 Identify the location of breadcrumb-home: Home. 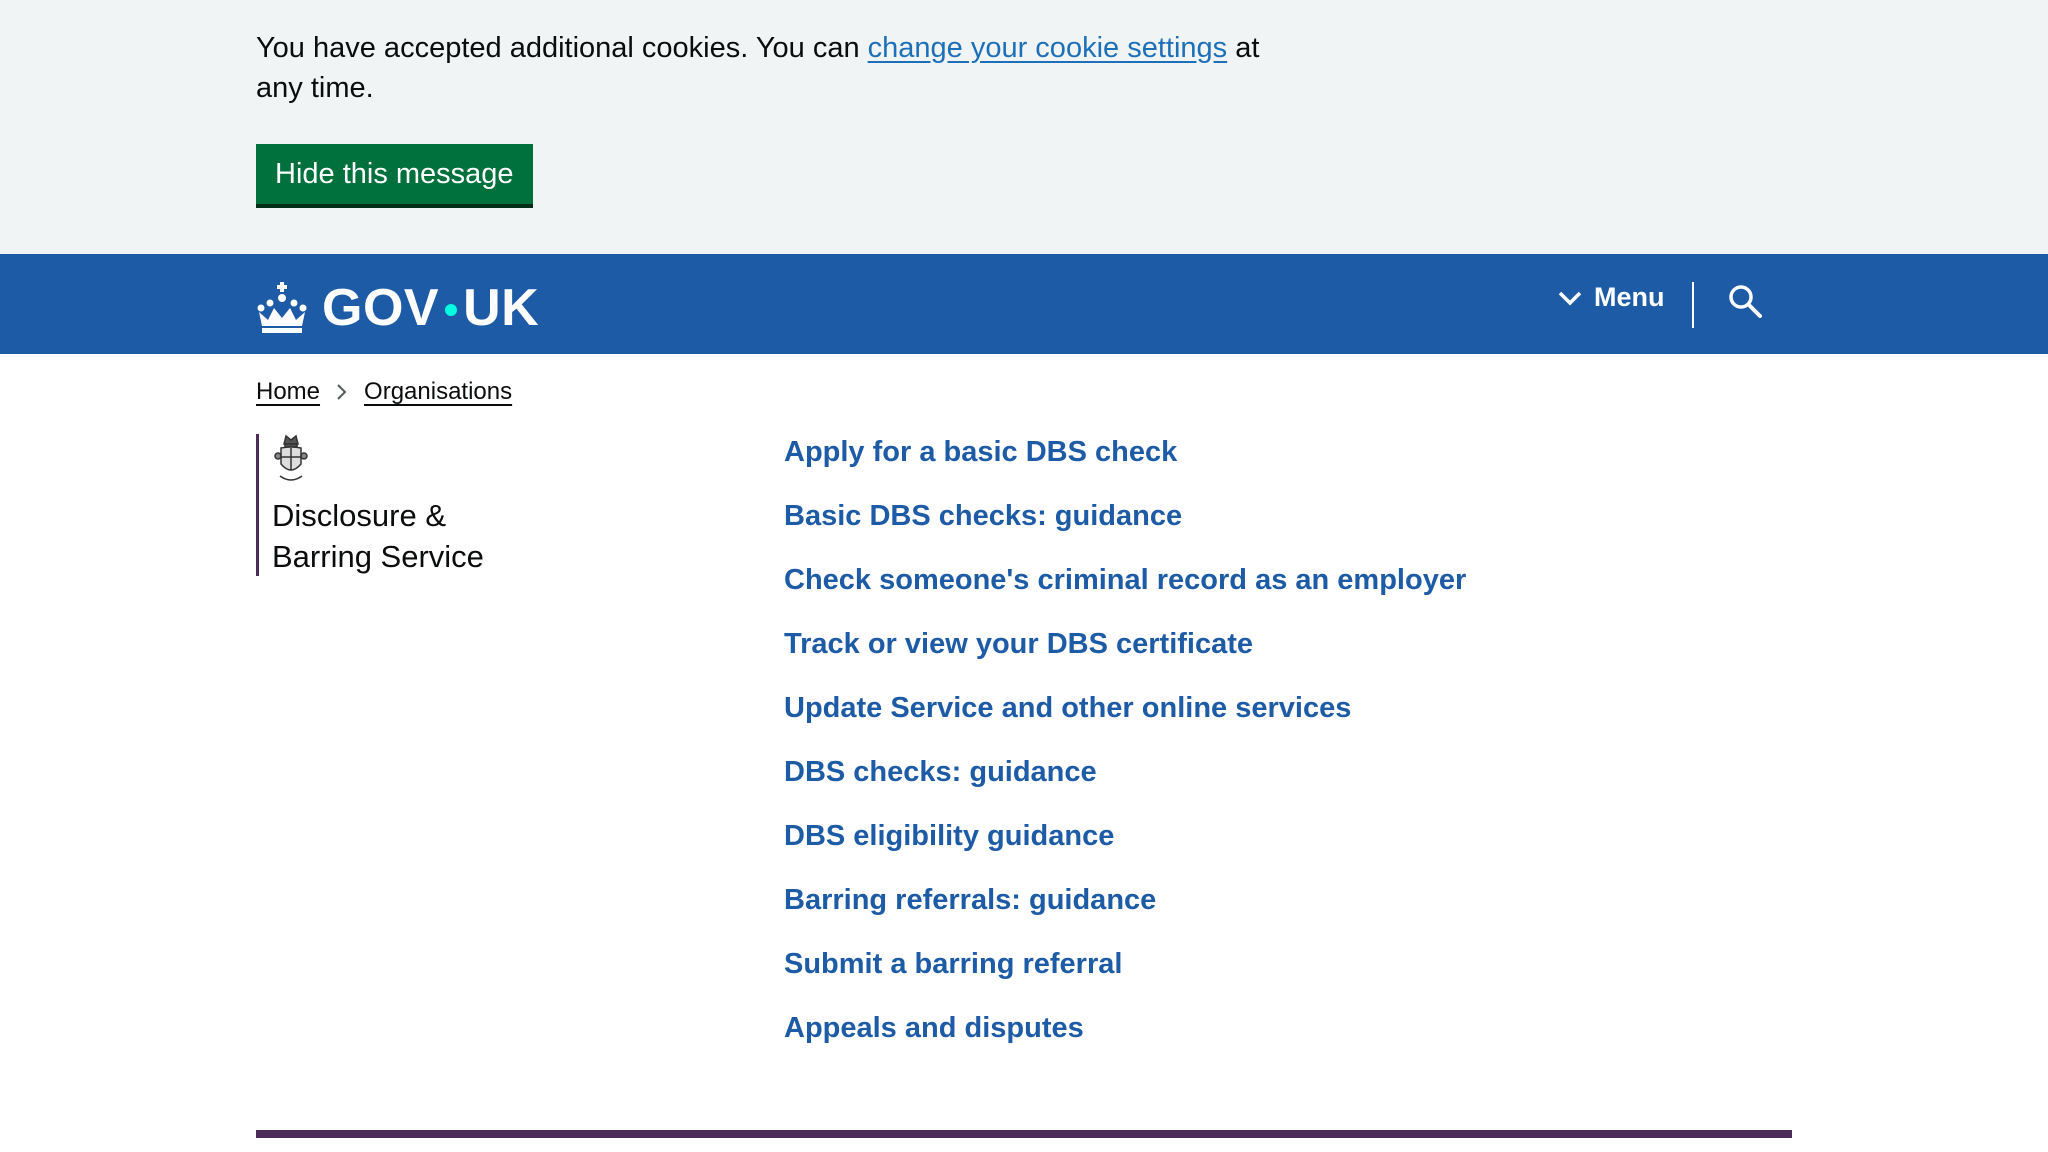
(288, 392).